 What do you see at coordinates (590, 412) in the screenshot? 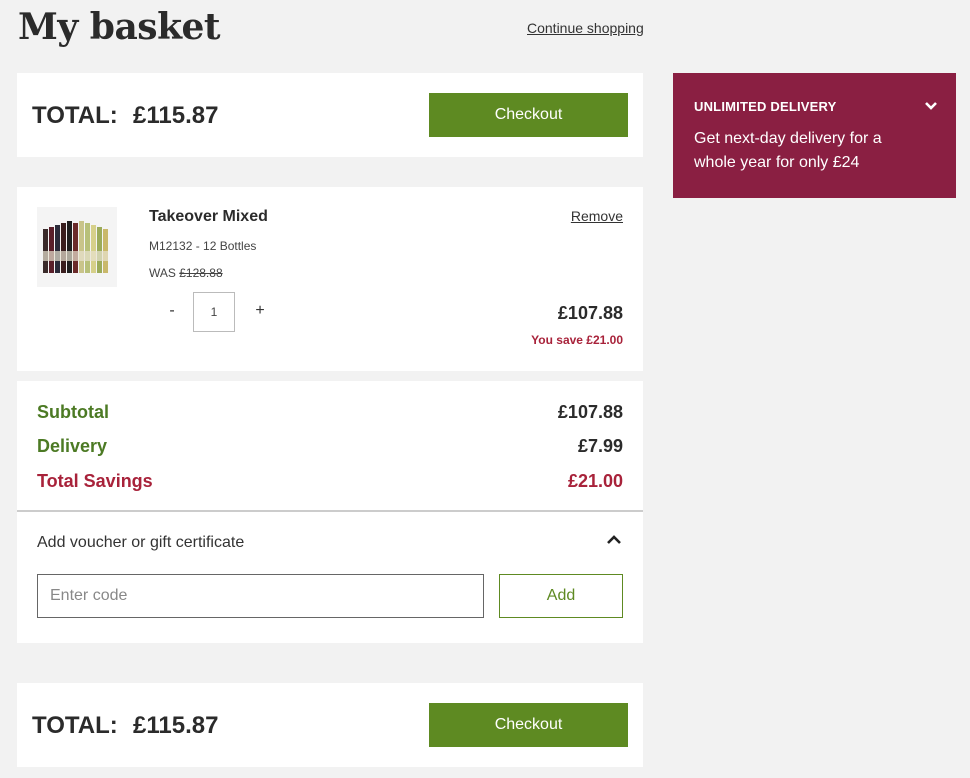
I see `subtotal-value: £107.88` at bounding box center [590, 412].